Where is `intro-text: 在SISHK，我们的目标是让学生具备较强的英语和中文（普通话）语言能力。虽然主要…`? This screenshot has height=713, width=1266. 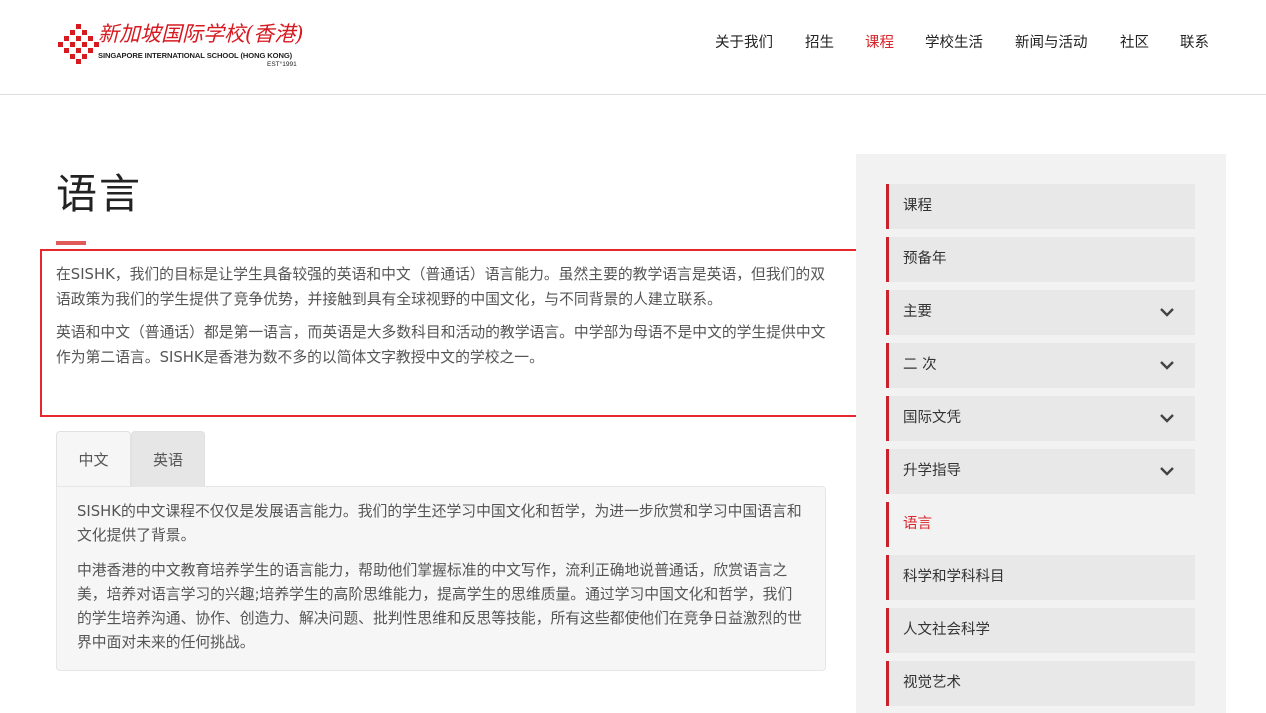
intro-text: 在SISHK，我们的目标是让学生具备较强的英语和中文（普通话）语言能力。虽然主要… is located at coordinates (446, 320).